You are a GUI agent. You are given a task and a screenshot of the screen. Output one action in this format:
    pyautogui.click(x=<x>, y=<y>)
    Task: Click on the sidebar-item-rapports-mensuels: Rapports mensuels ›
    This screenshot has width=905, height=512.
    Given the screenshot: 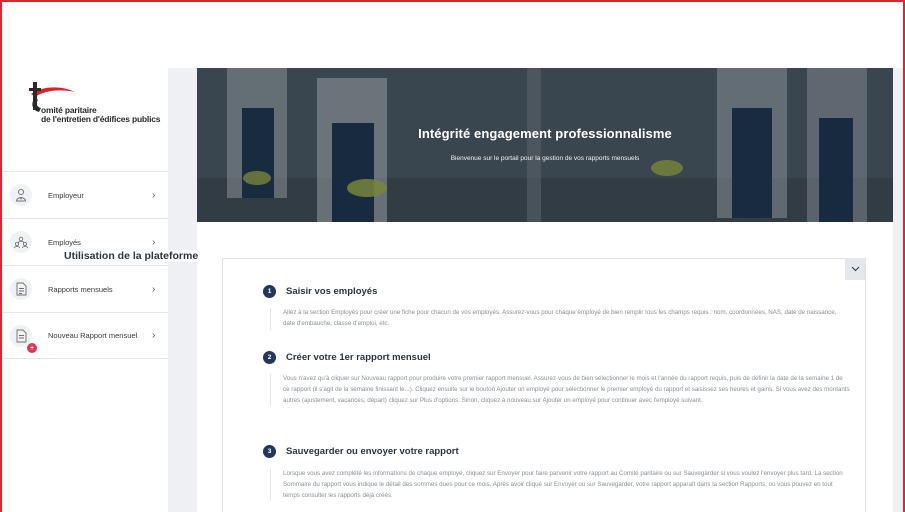 What is the action you would take?
    pyautogui.click(x=85, y=288)
    